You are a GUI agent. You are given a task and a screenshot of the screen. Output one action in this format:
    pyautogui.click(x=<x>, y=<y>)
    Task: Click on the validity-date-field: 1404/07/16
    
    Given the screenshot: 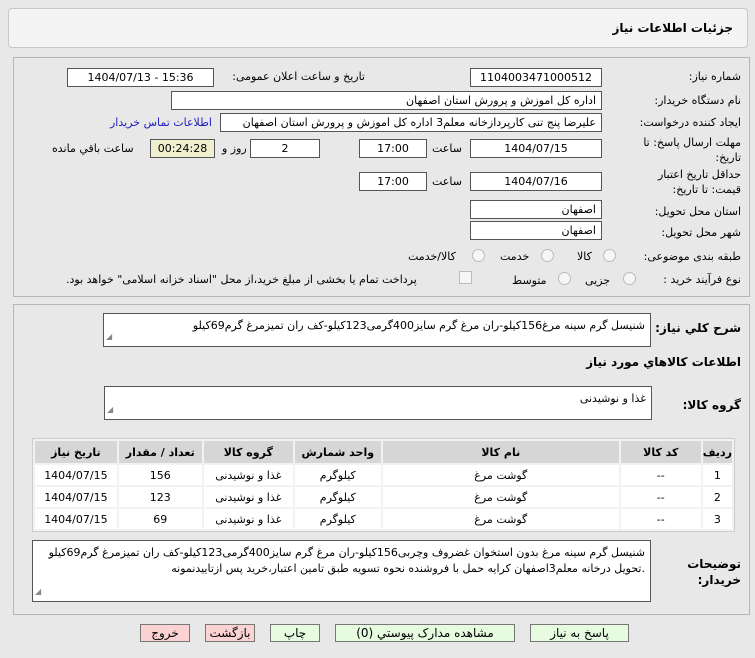 What is the action you would take?
    pyautogui.click(x=536, y=181)
    